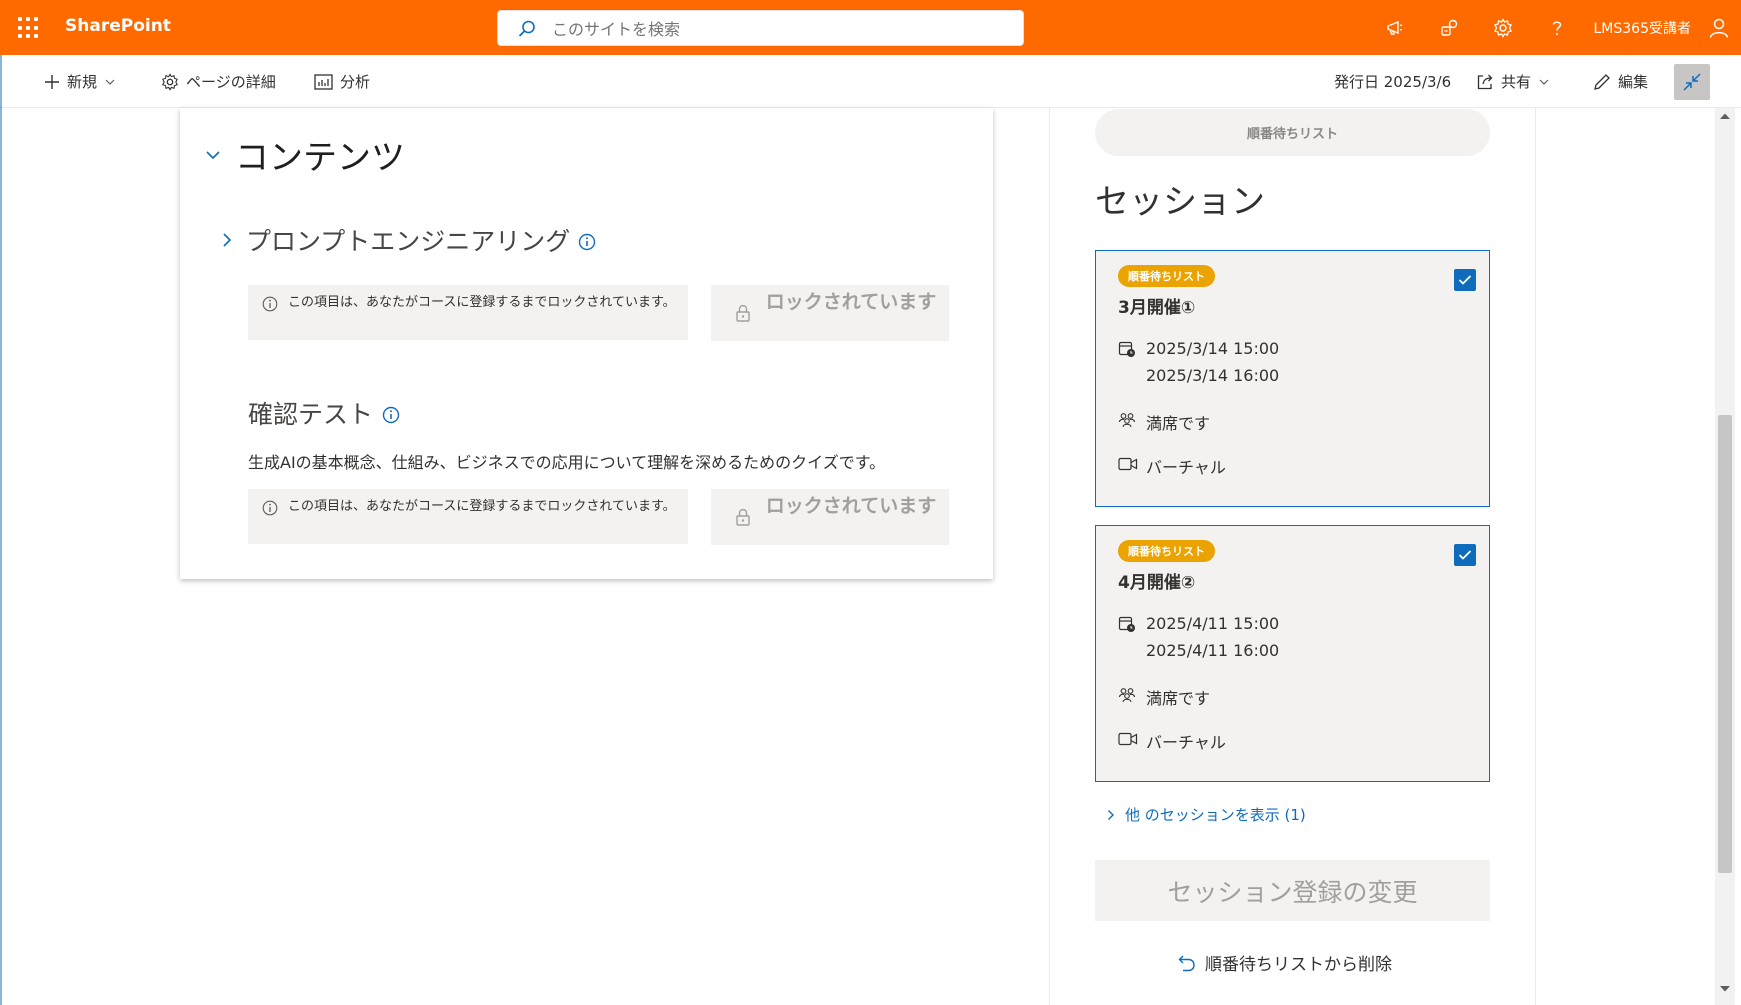 The height and width of the screenshot is (1005, 1741). I want to click on content-section-header: コンテンツ, so click(305, 154).